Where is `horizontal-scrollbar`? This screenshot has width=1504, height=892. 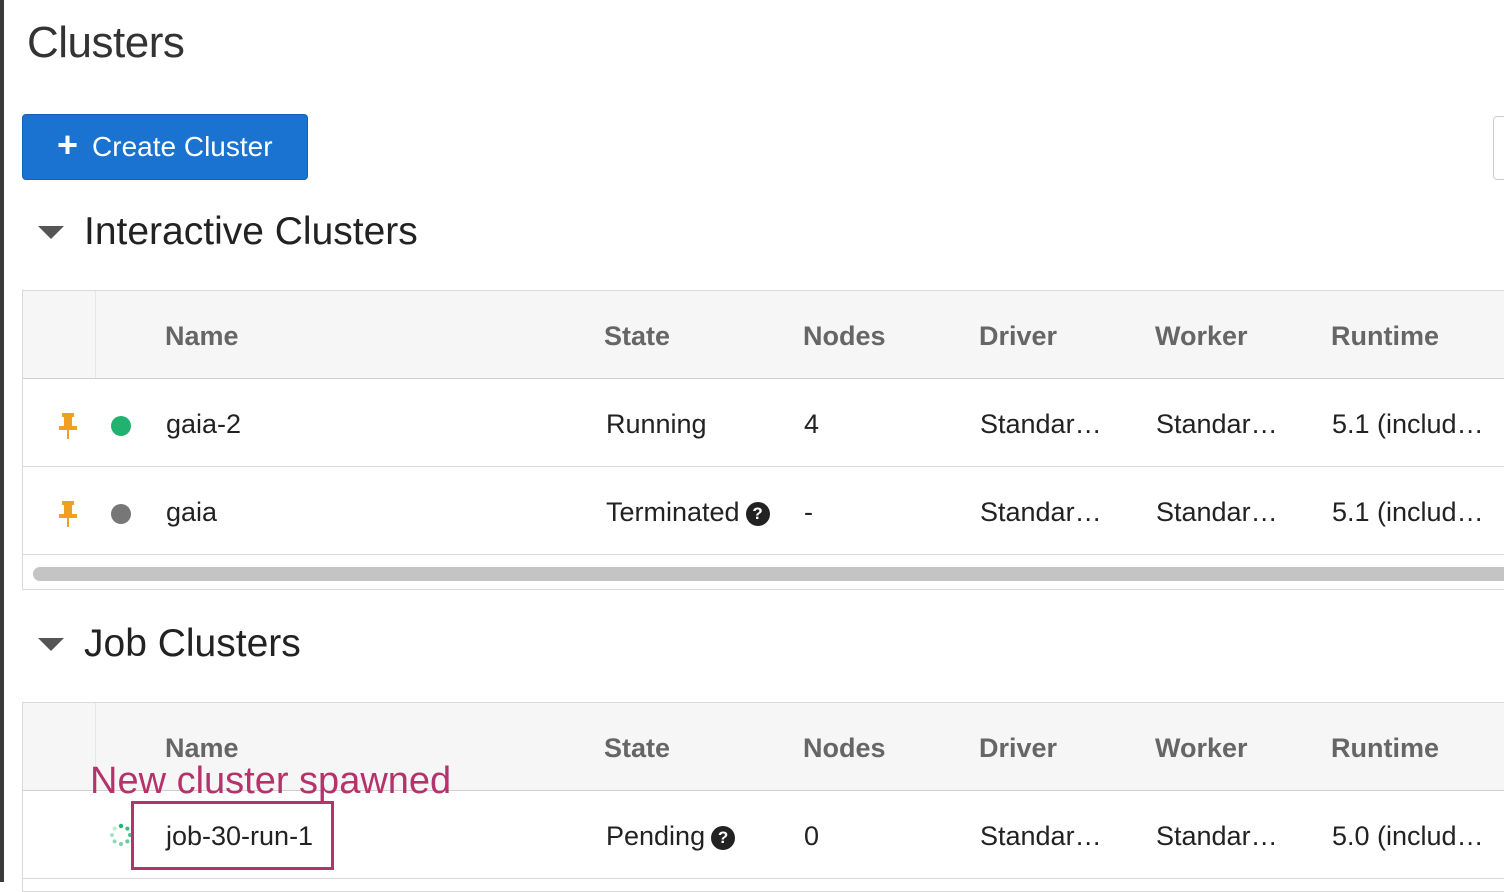 horizontal-scrollbar is located at coordinates (763, 573).